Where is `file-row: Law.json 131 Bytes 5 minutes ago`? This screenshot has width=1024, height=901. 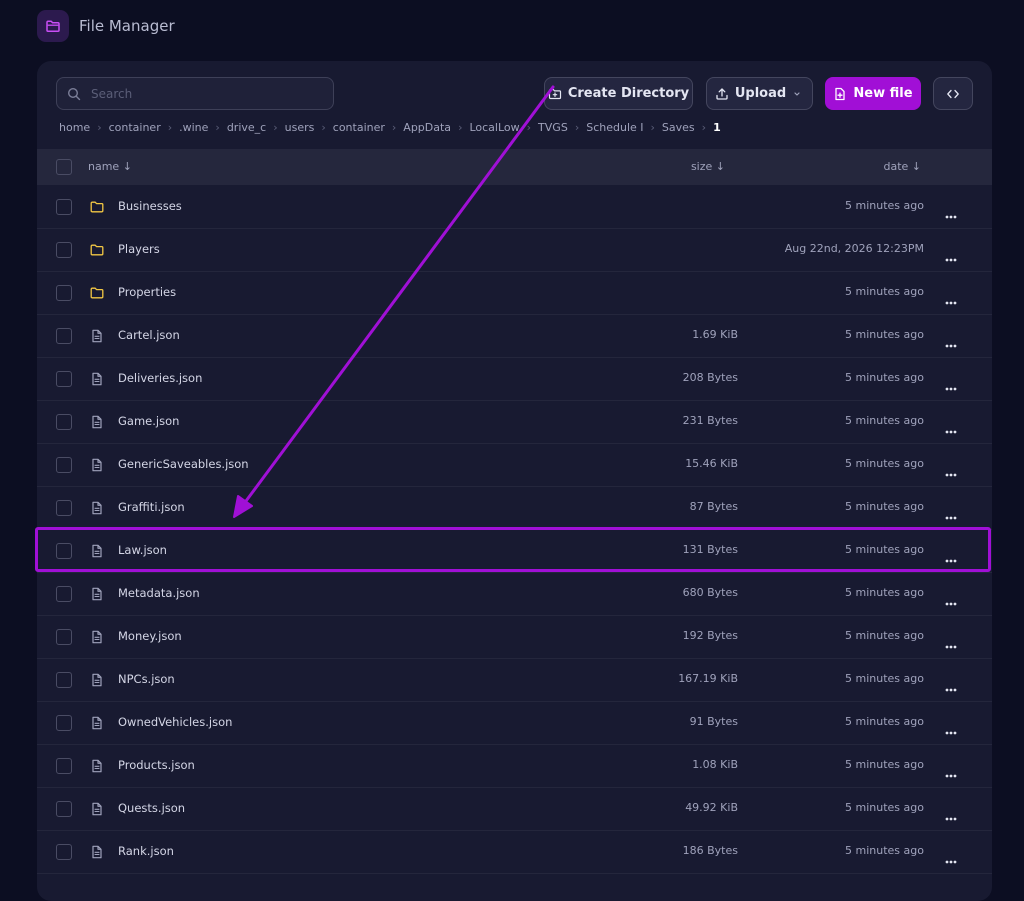
file-row: Law.json 131 Bytes 5 minutes ago is located at coordinates (514, 551).